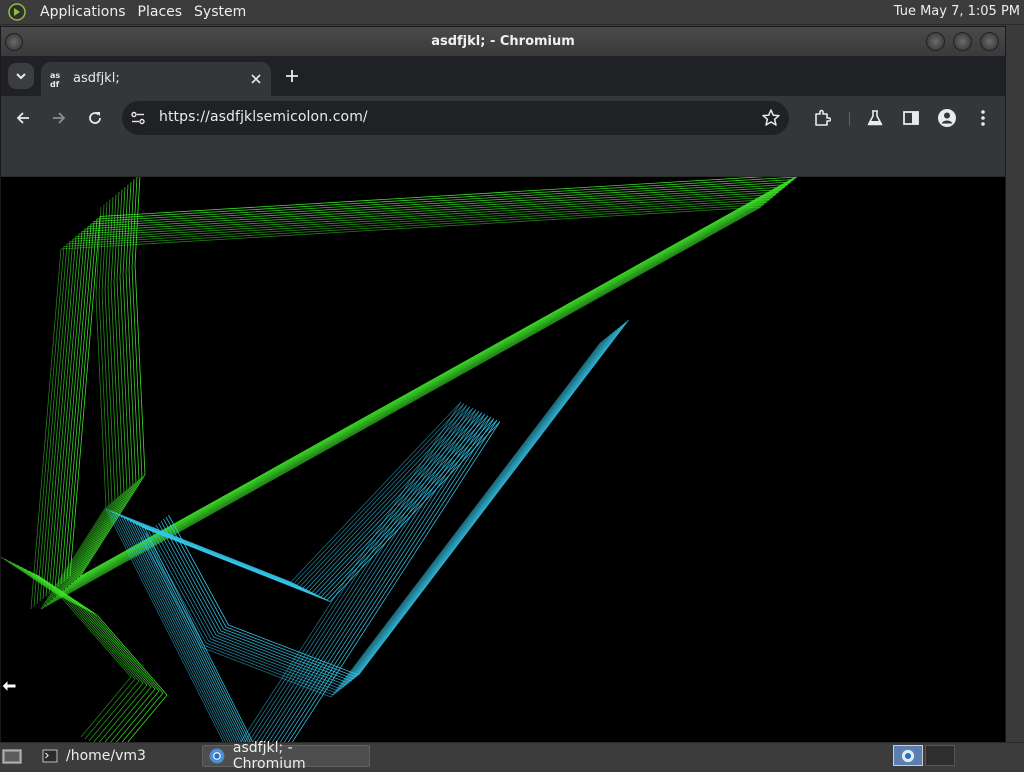 This screenshot has width=1024, height=772. I want to click on avatar-icon, so click(947, 118).